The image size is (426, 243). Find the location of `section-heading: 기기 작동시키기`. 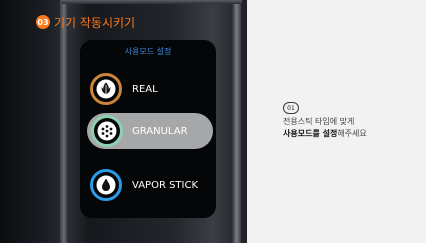

section-heading: 기기 작동시키기 is located at coordinates (95, 22).